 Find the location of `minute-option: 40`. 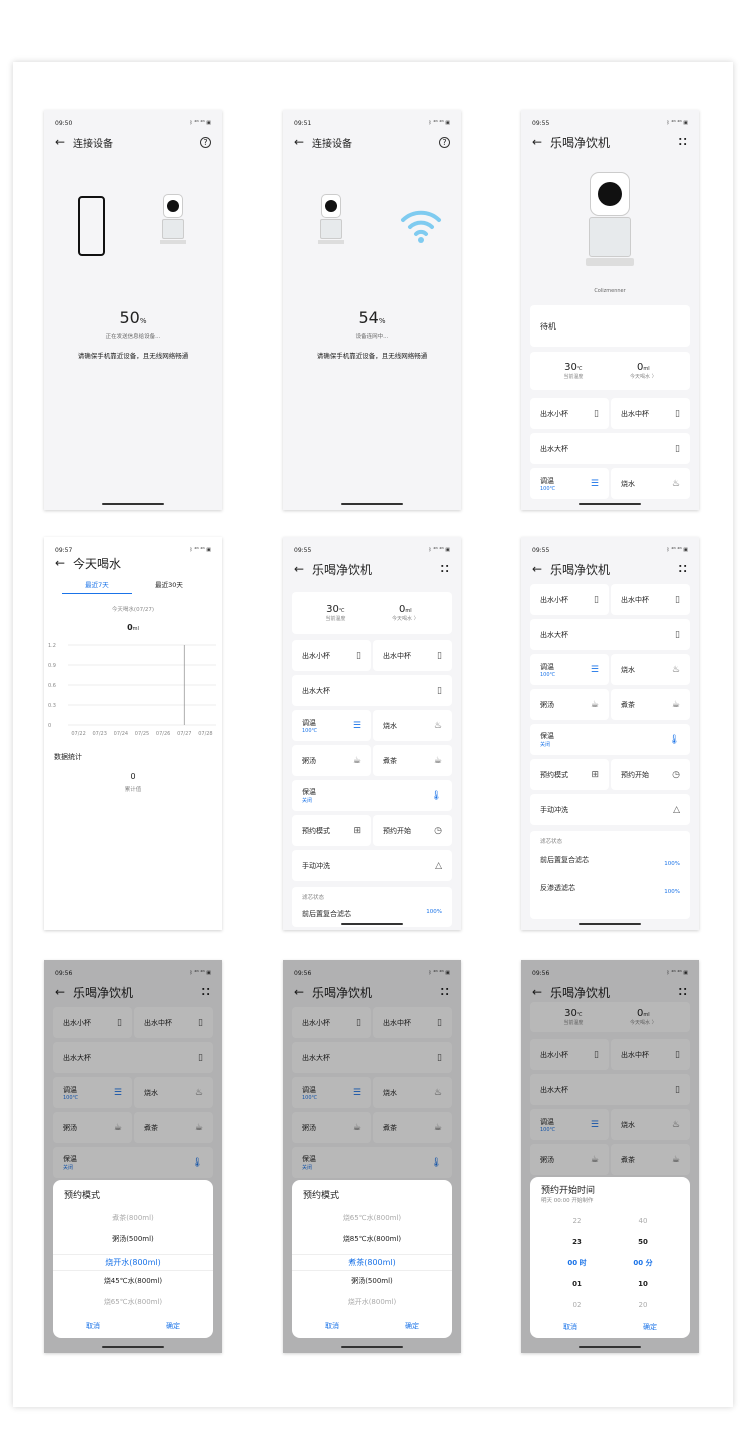

minute-option: 40 is located at coordinates (643, 1221).